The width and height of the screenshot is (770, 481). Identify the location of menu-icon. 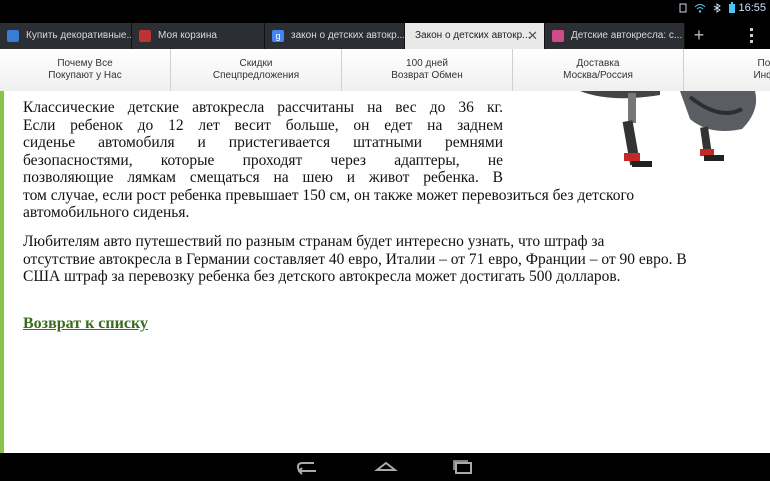
(751, 37).